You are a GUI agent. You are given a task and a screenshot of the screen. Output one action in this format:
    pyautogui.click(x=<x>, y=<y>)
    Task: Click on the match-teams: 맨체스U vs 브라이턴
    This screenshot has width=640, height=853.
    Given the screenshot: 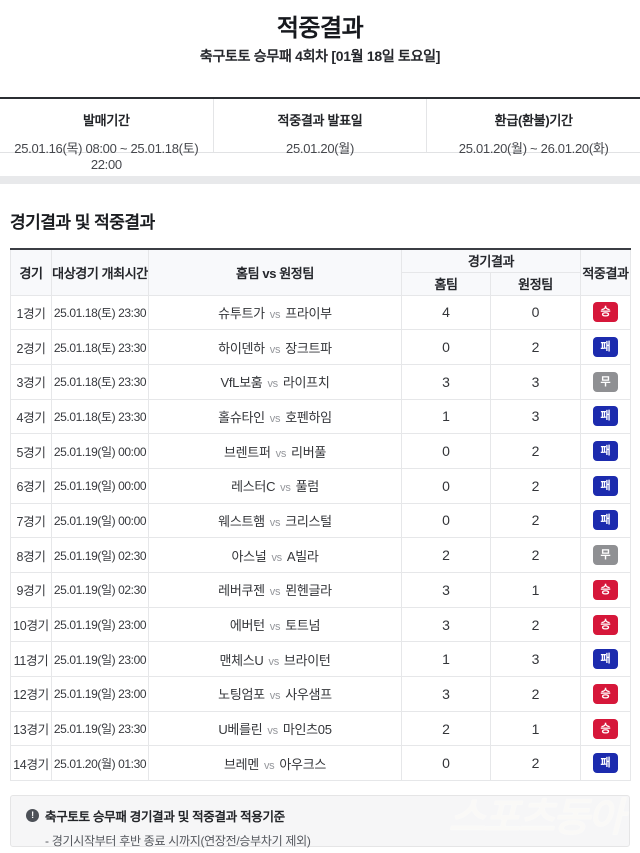 What is the action you would take?
    pyautogui.click(x=275, y=659)
    